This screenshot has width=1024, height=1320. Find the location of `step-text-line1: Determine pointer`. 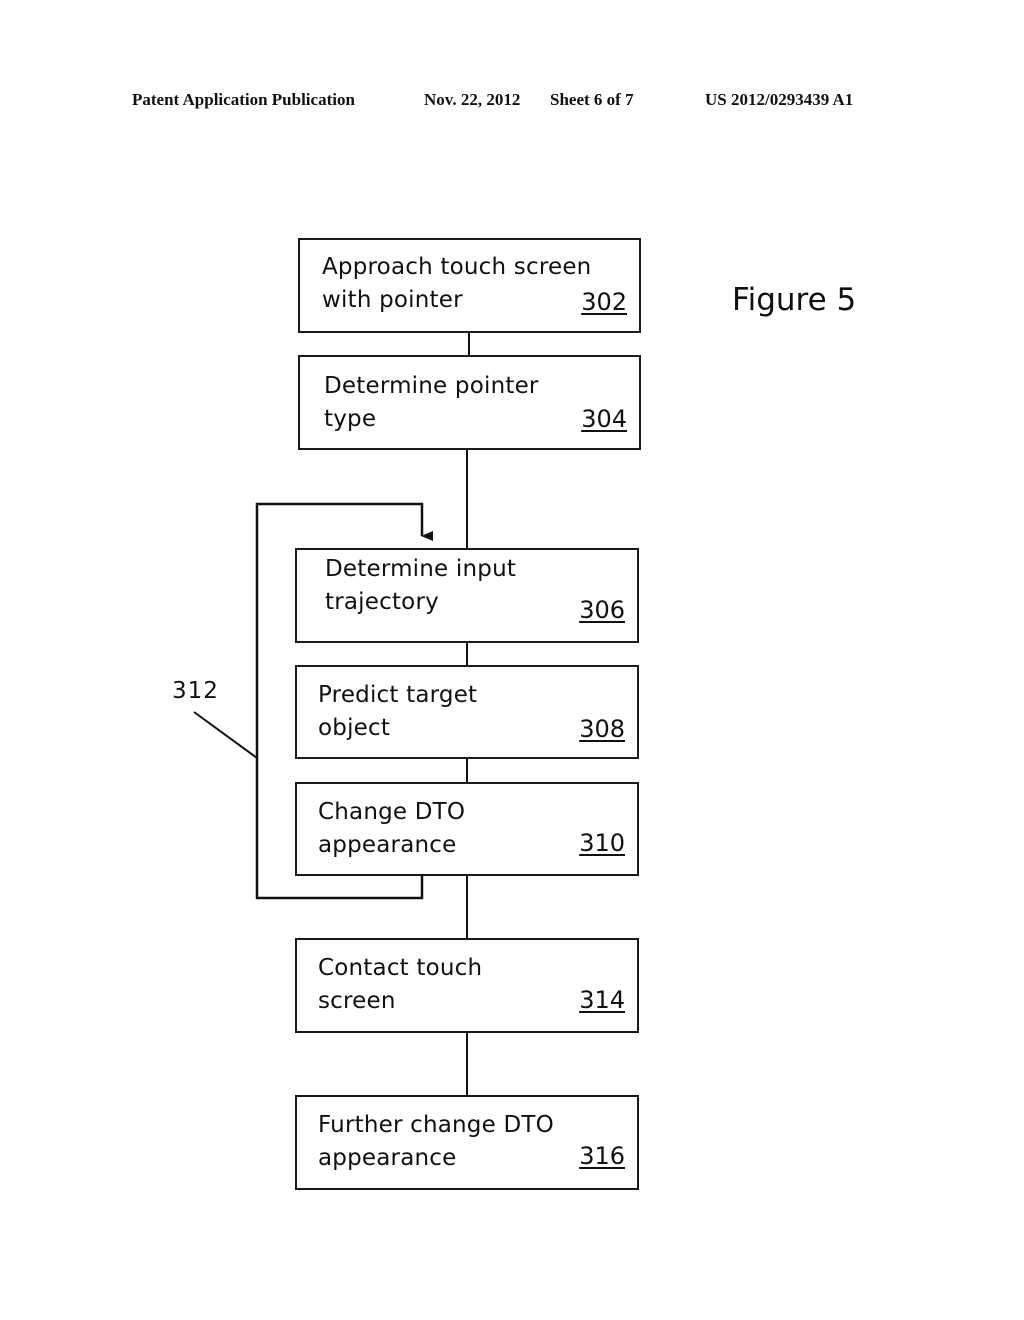

step-text-line1: Determine pointer is located at coordinates (431, 386).